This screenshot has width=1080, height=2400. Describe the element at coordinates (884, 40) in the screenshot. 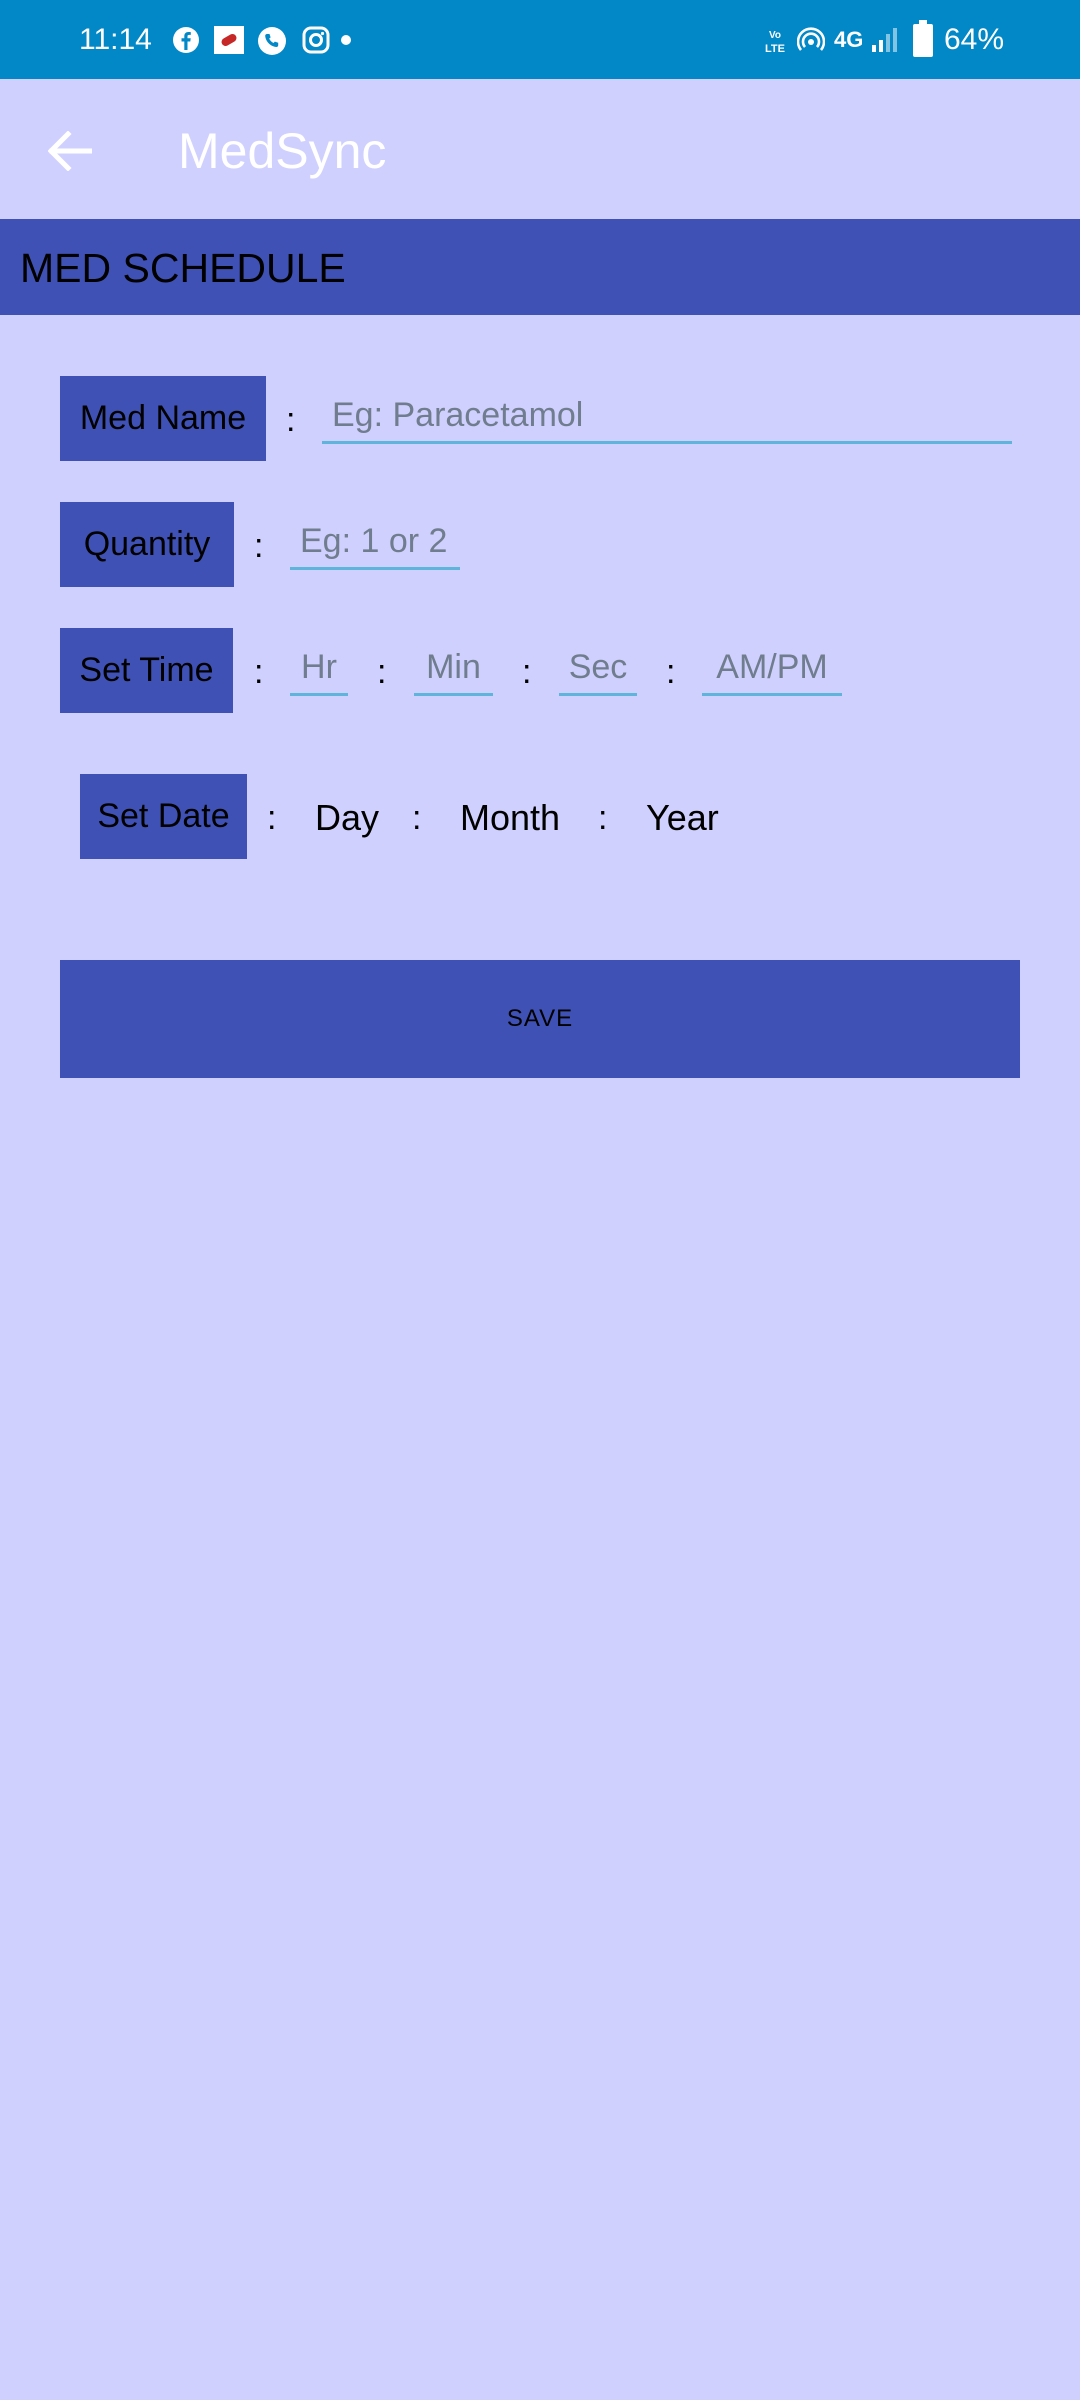

I see `signal-icon` at that location.